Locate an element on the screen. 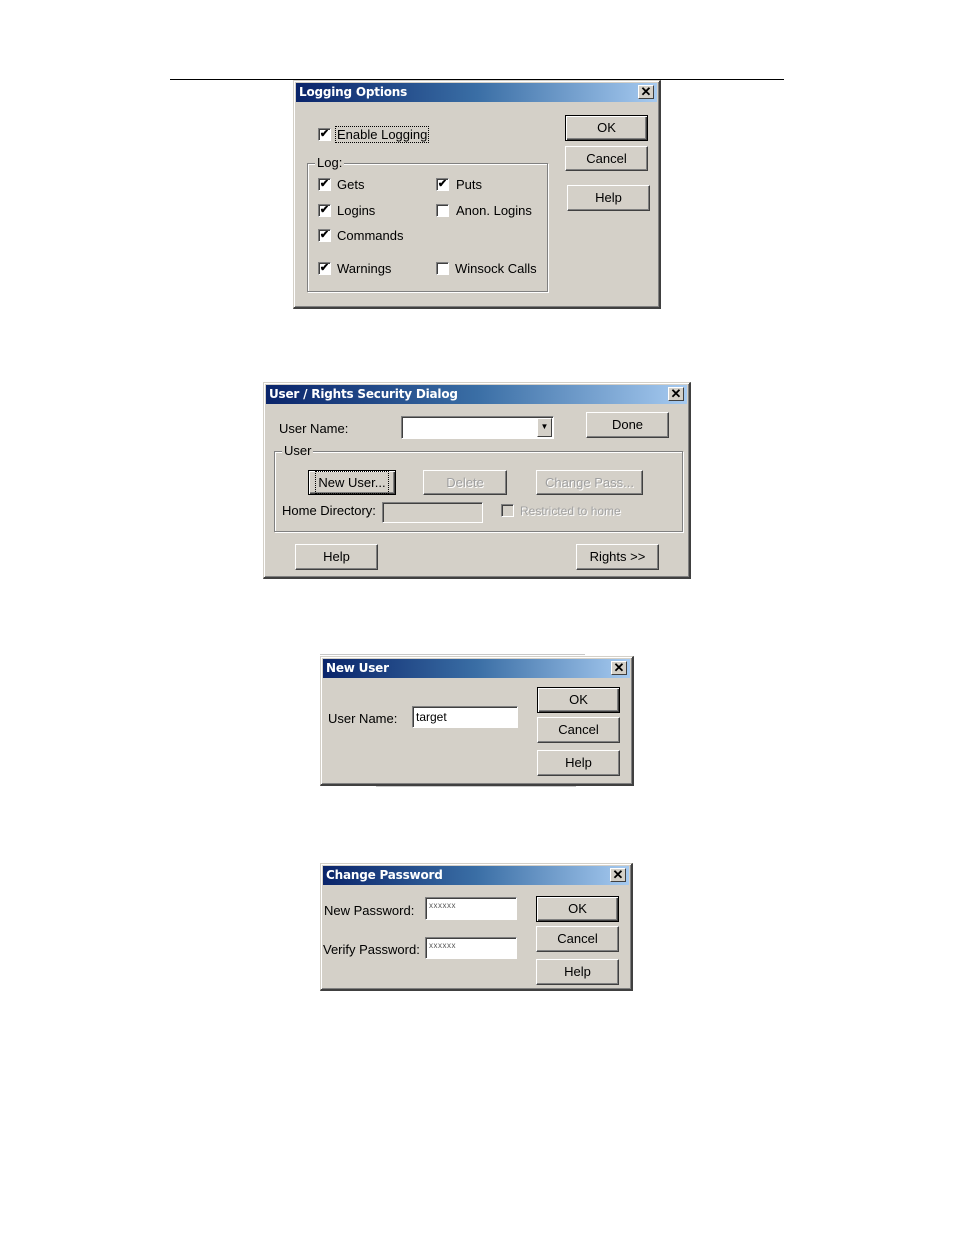 The height and width of the screenshot is (1235, 954). commands-checkbox: ✔ is located at coordinates (324, 235).